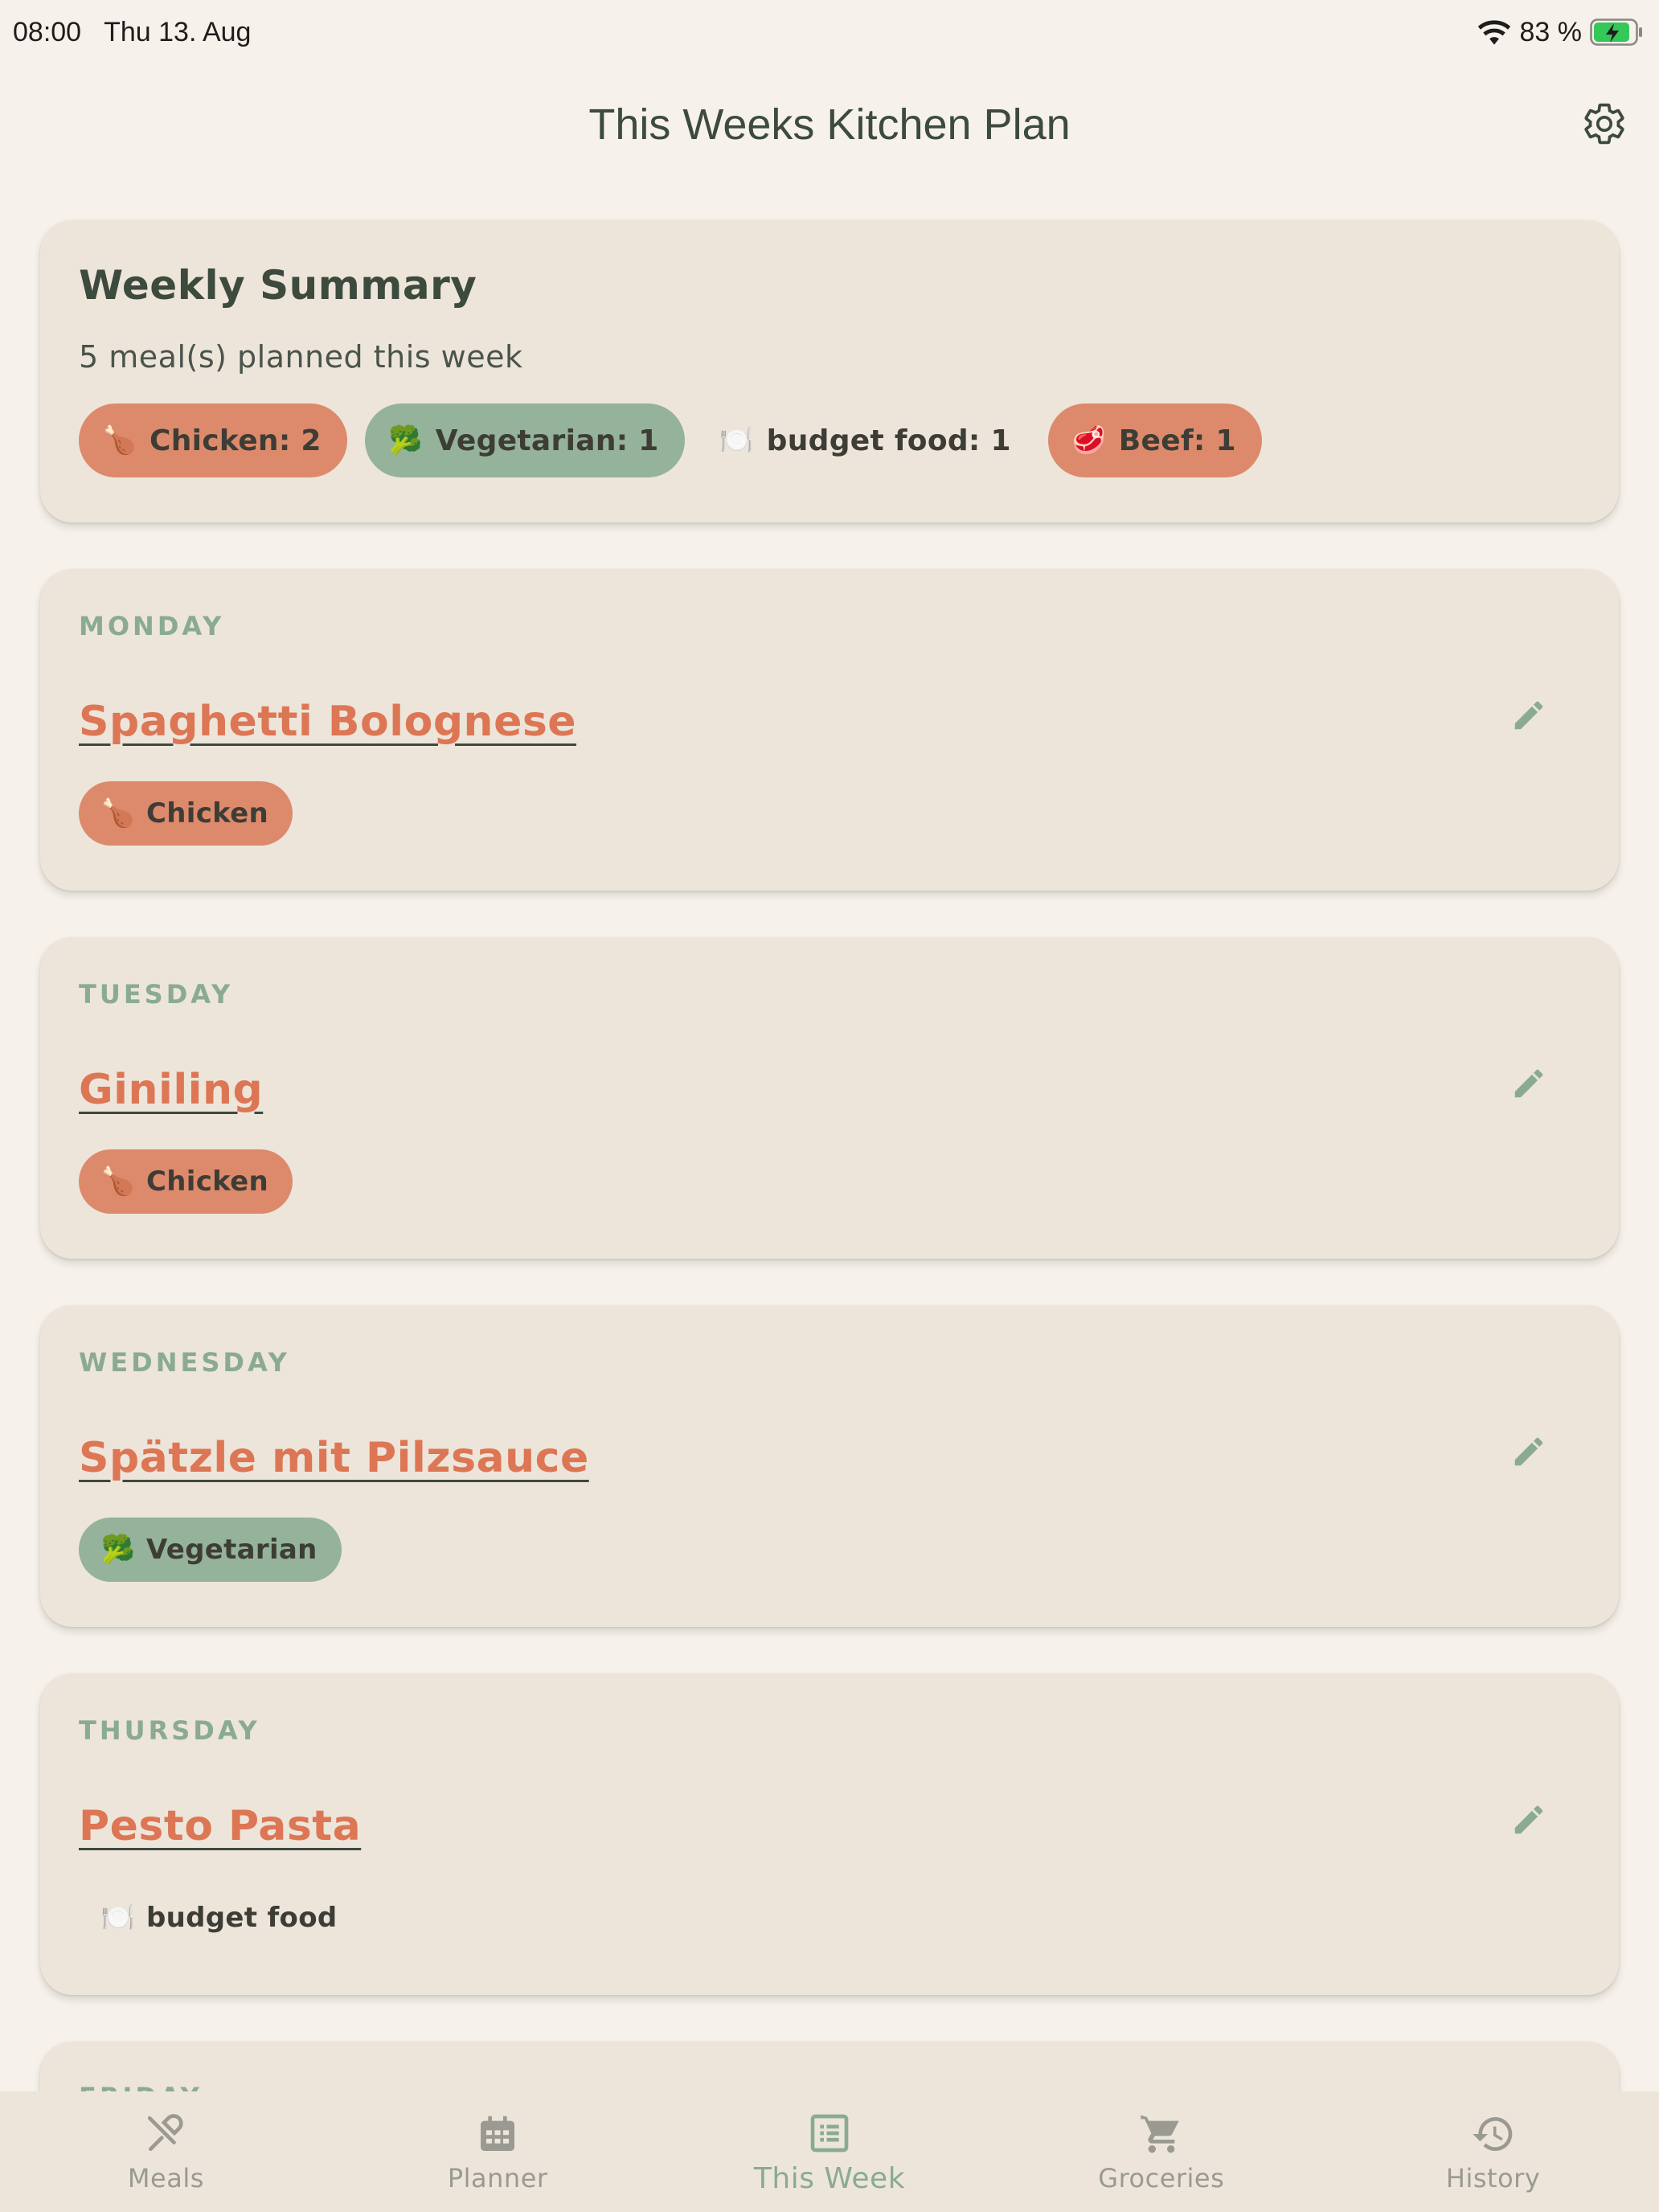  What do you see at coordinates (1161, 2134) in the screenshot?
I see `cart-icon` at bounding box center [1161, 2134].